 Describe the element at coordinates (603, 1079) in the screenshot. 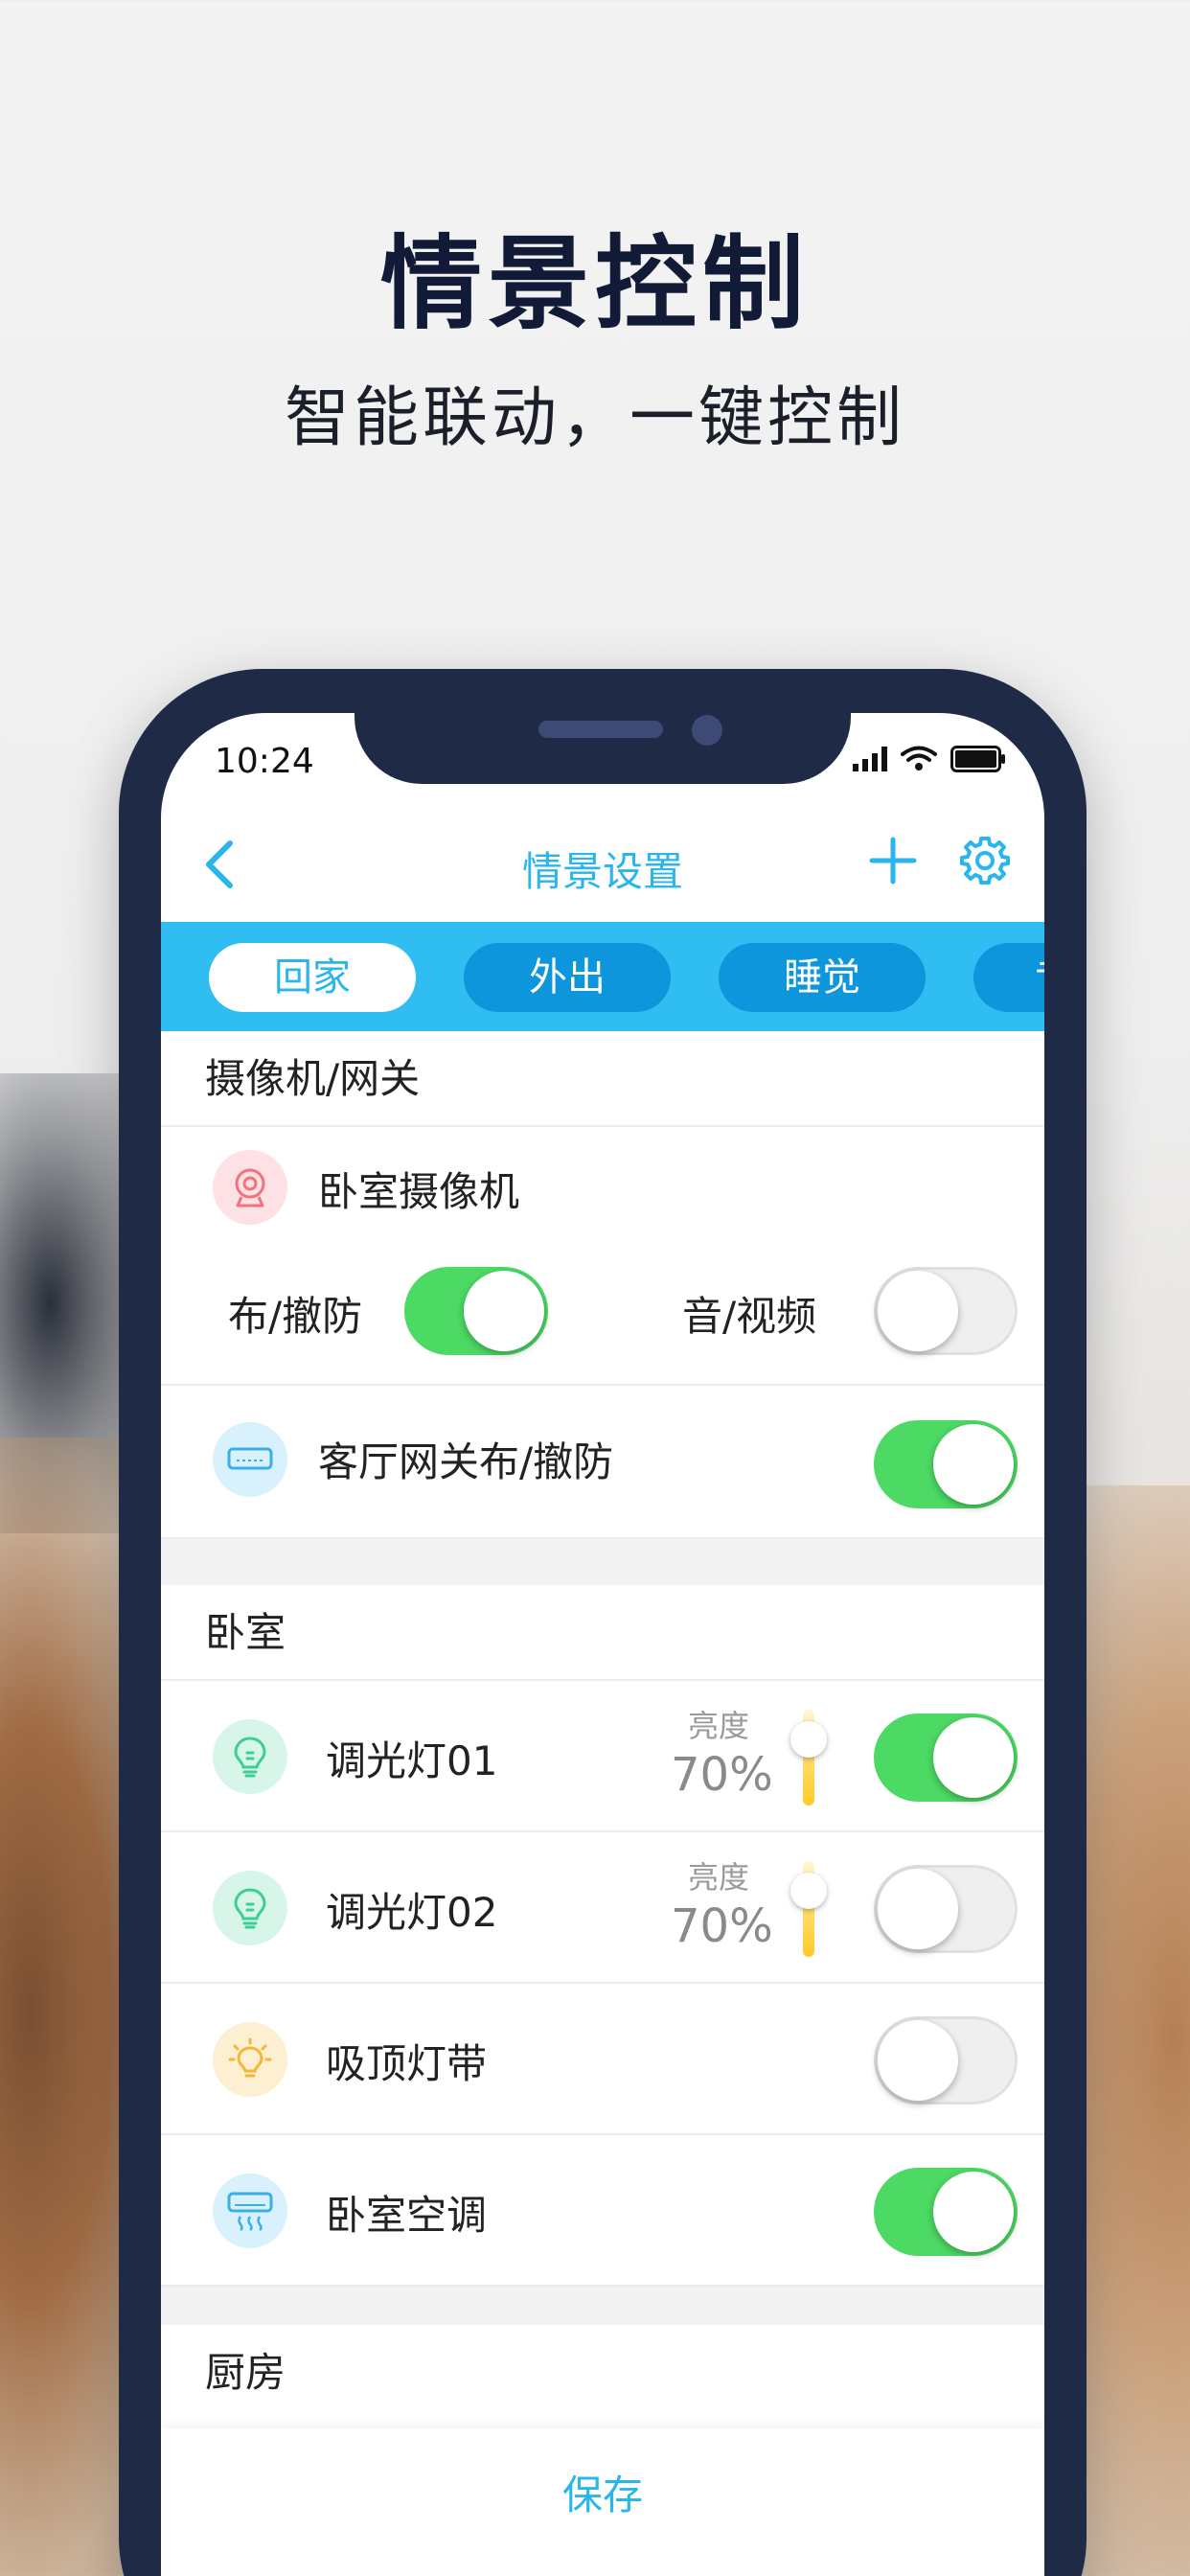

I see `section-header-camera: 摄像机/网关` at that location.